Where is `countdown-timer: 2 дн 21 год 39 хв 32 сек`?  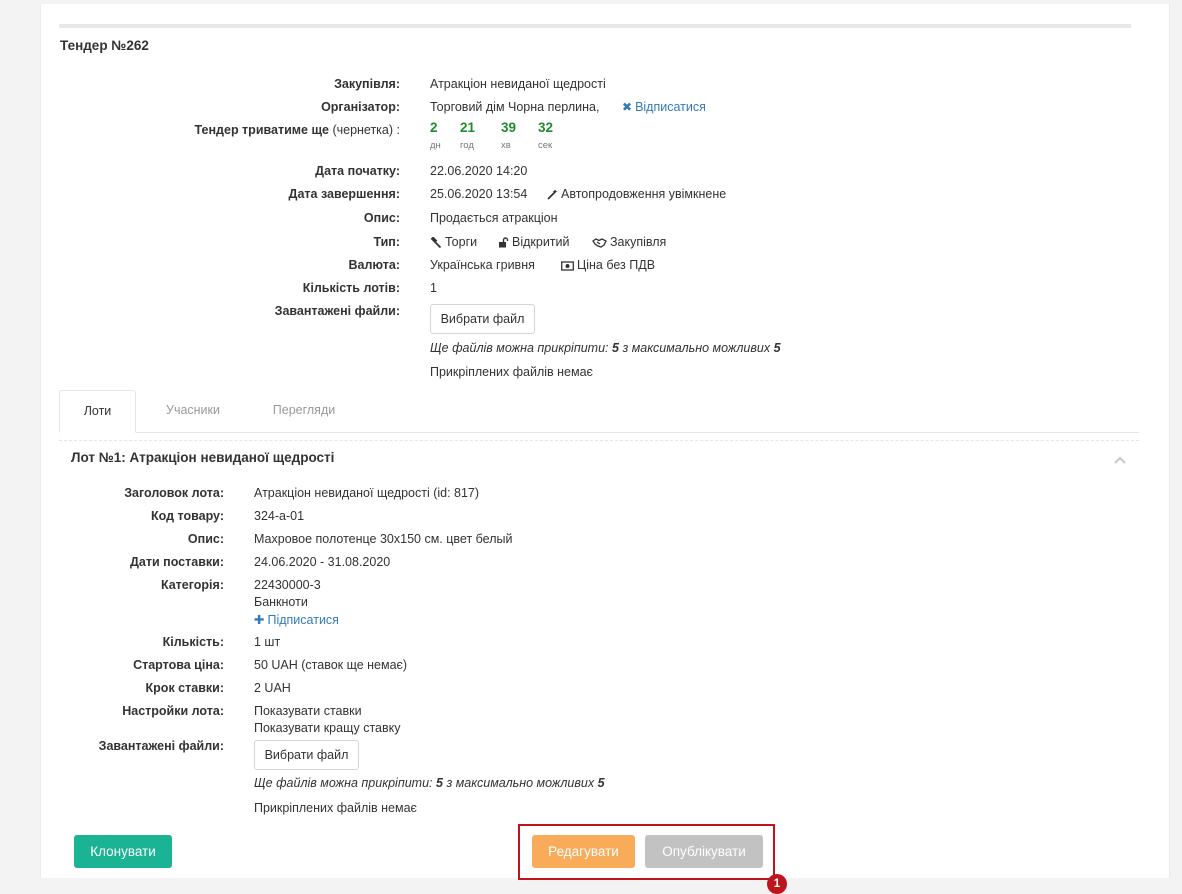
countdown-timer: 2 дн 21 год 39 хв 32 сек is located at coordinates (500, 139).